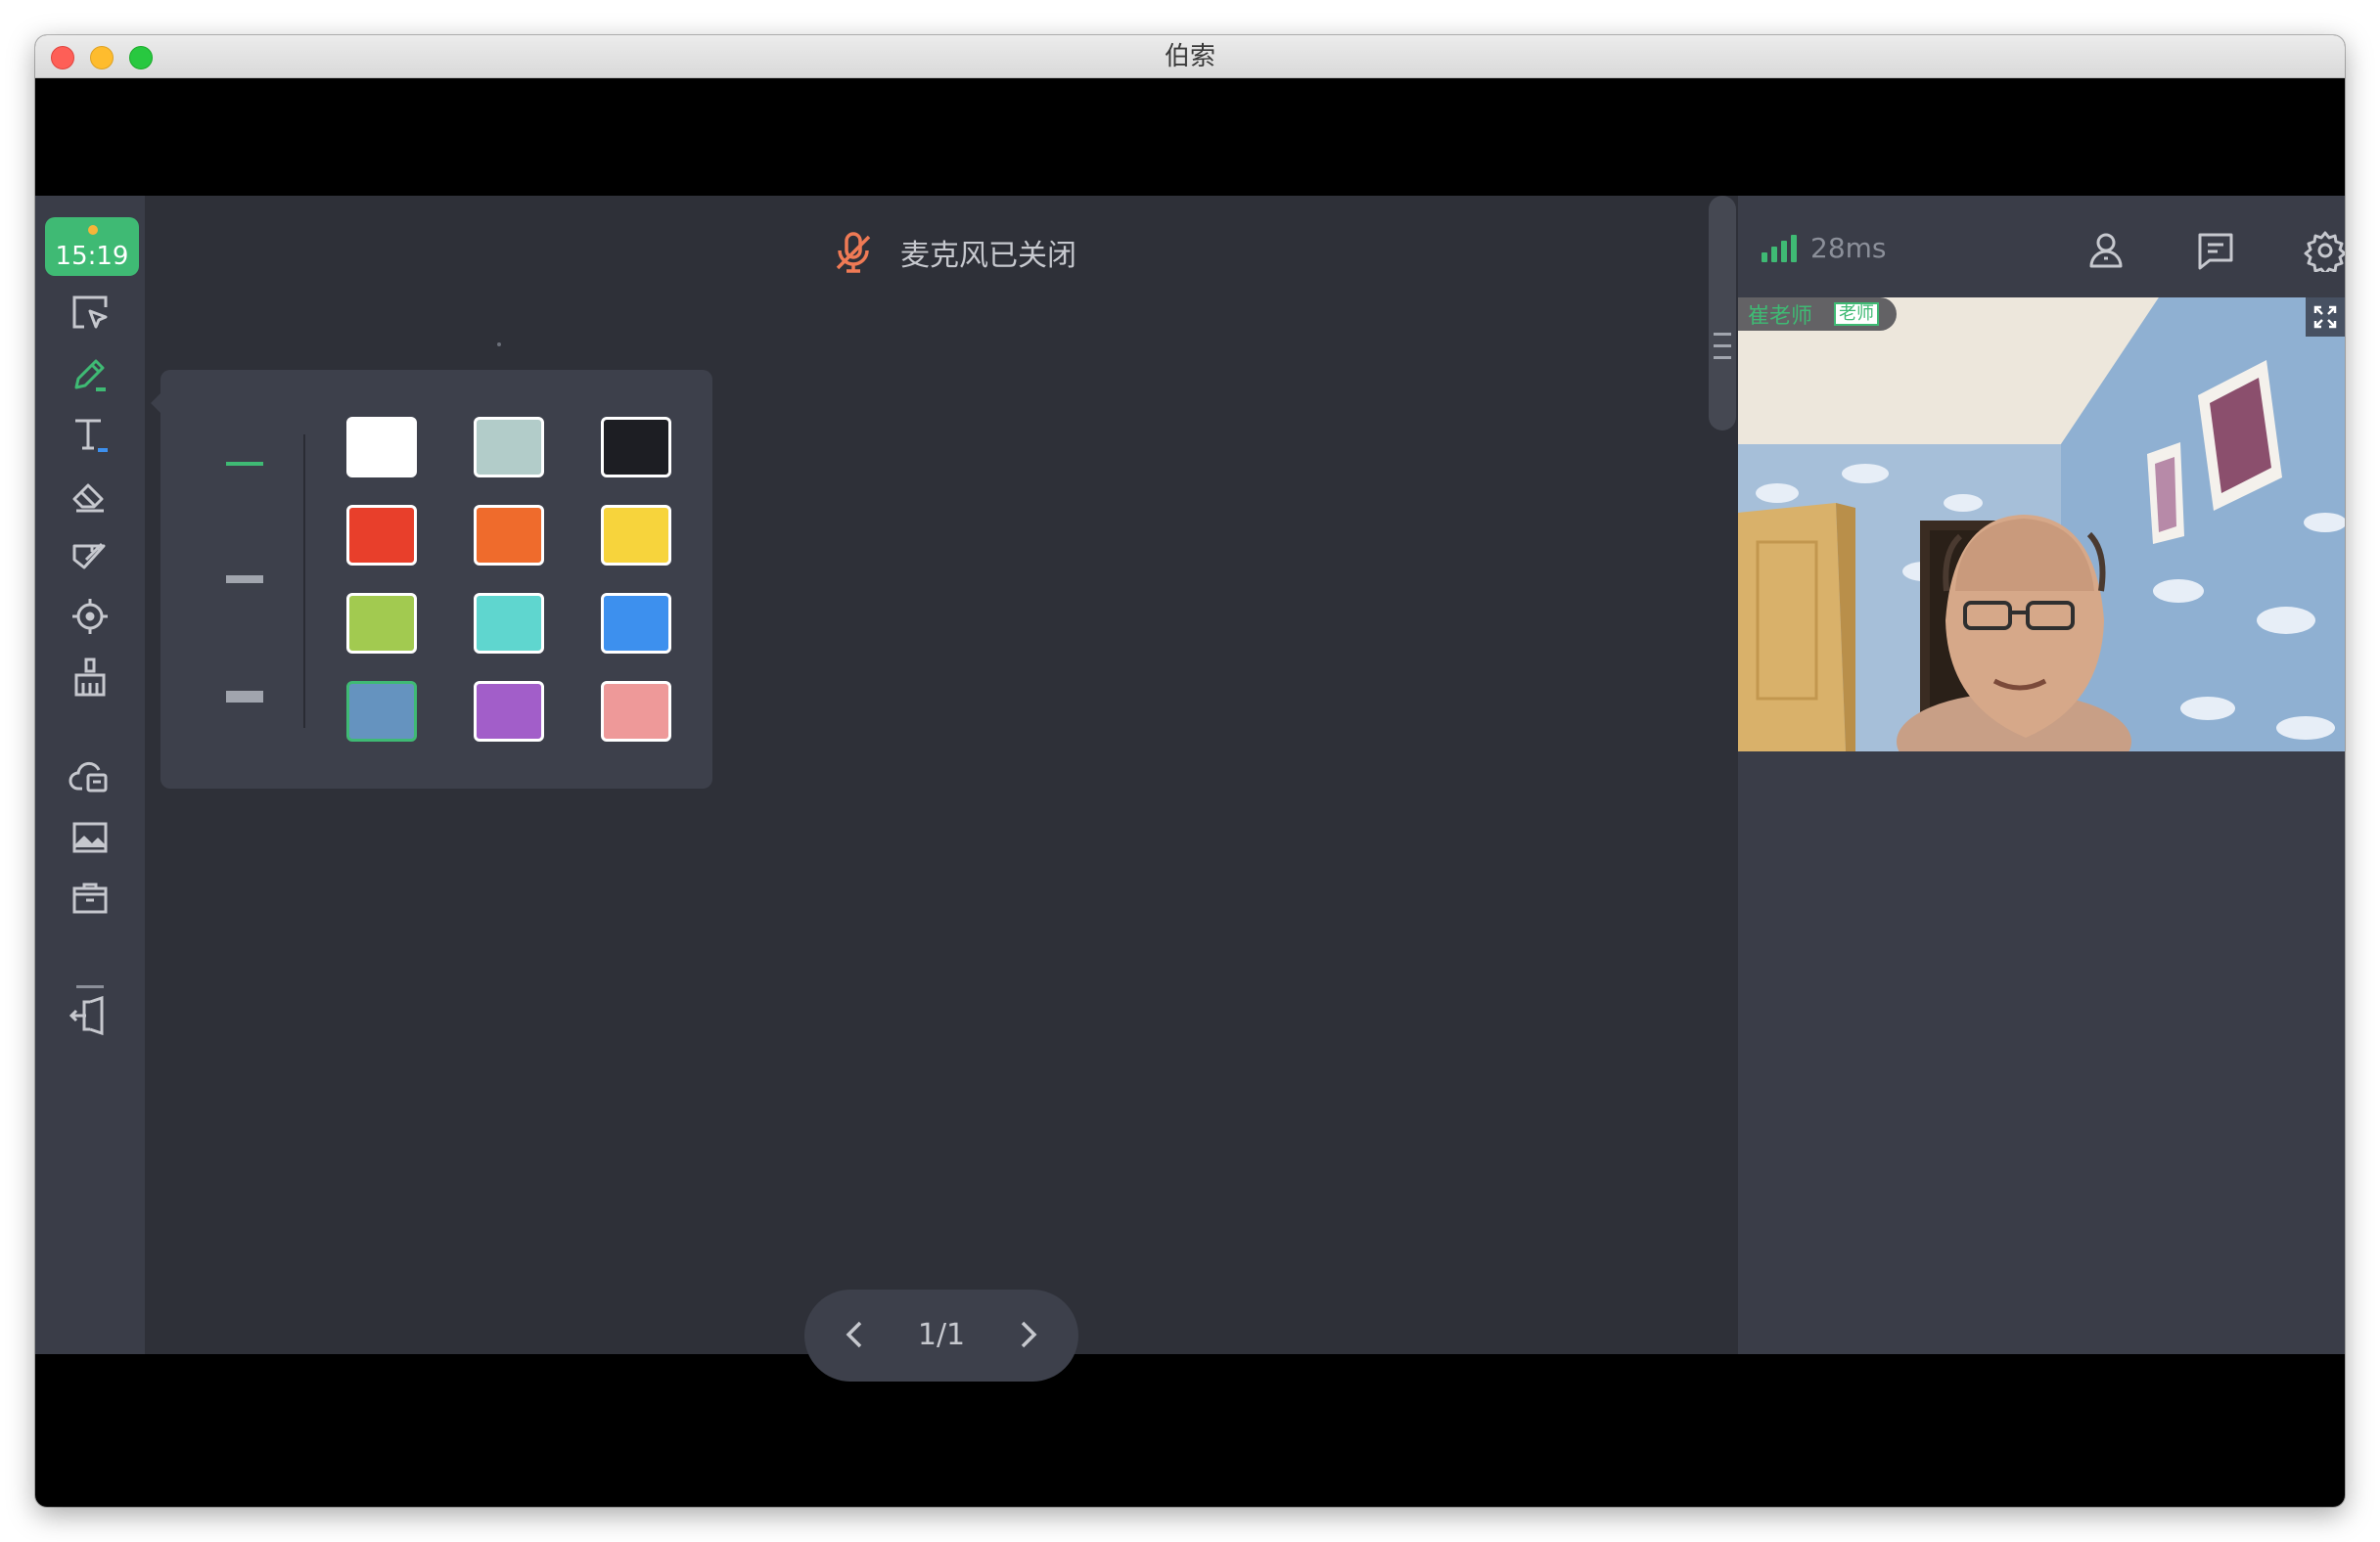 The image size is (2380, 1542). I want to click on chat-button, so click(2215, 250).